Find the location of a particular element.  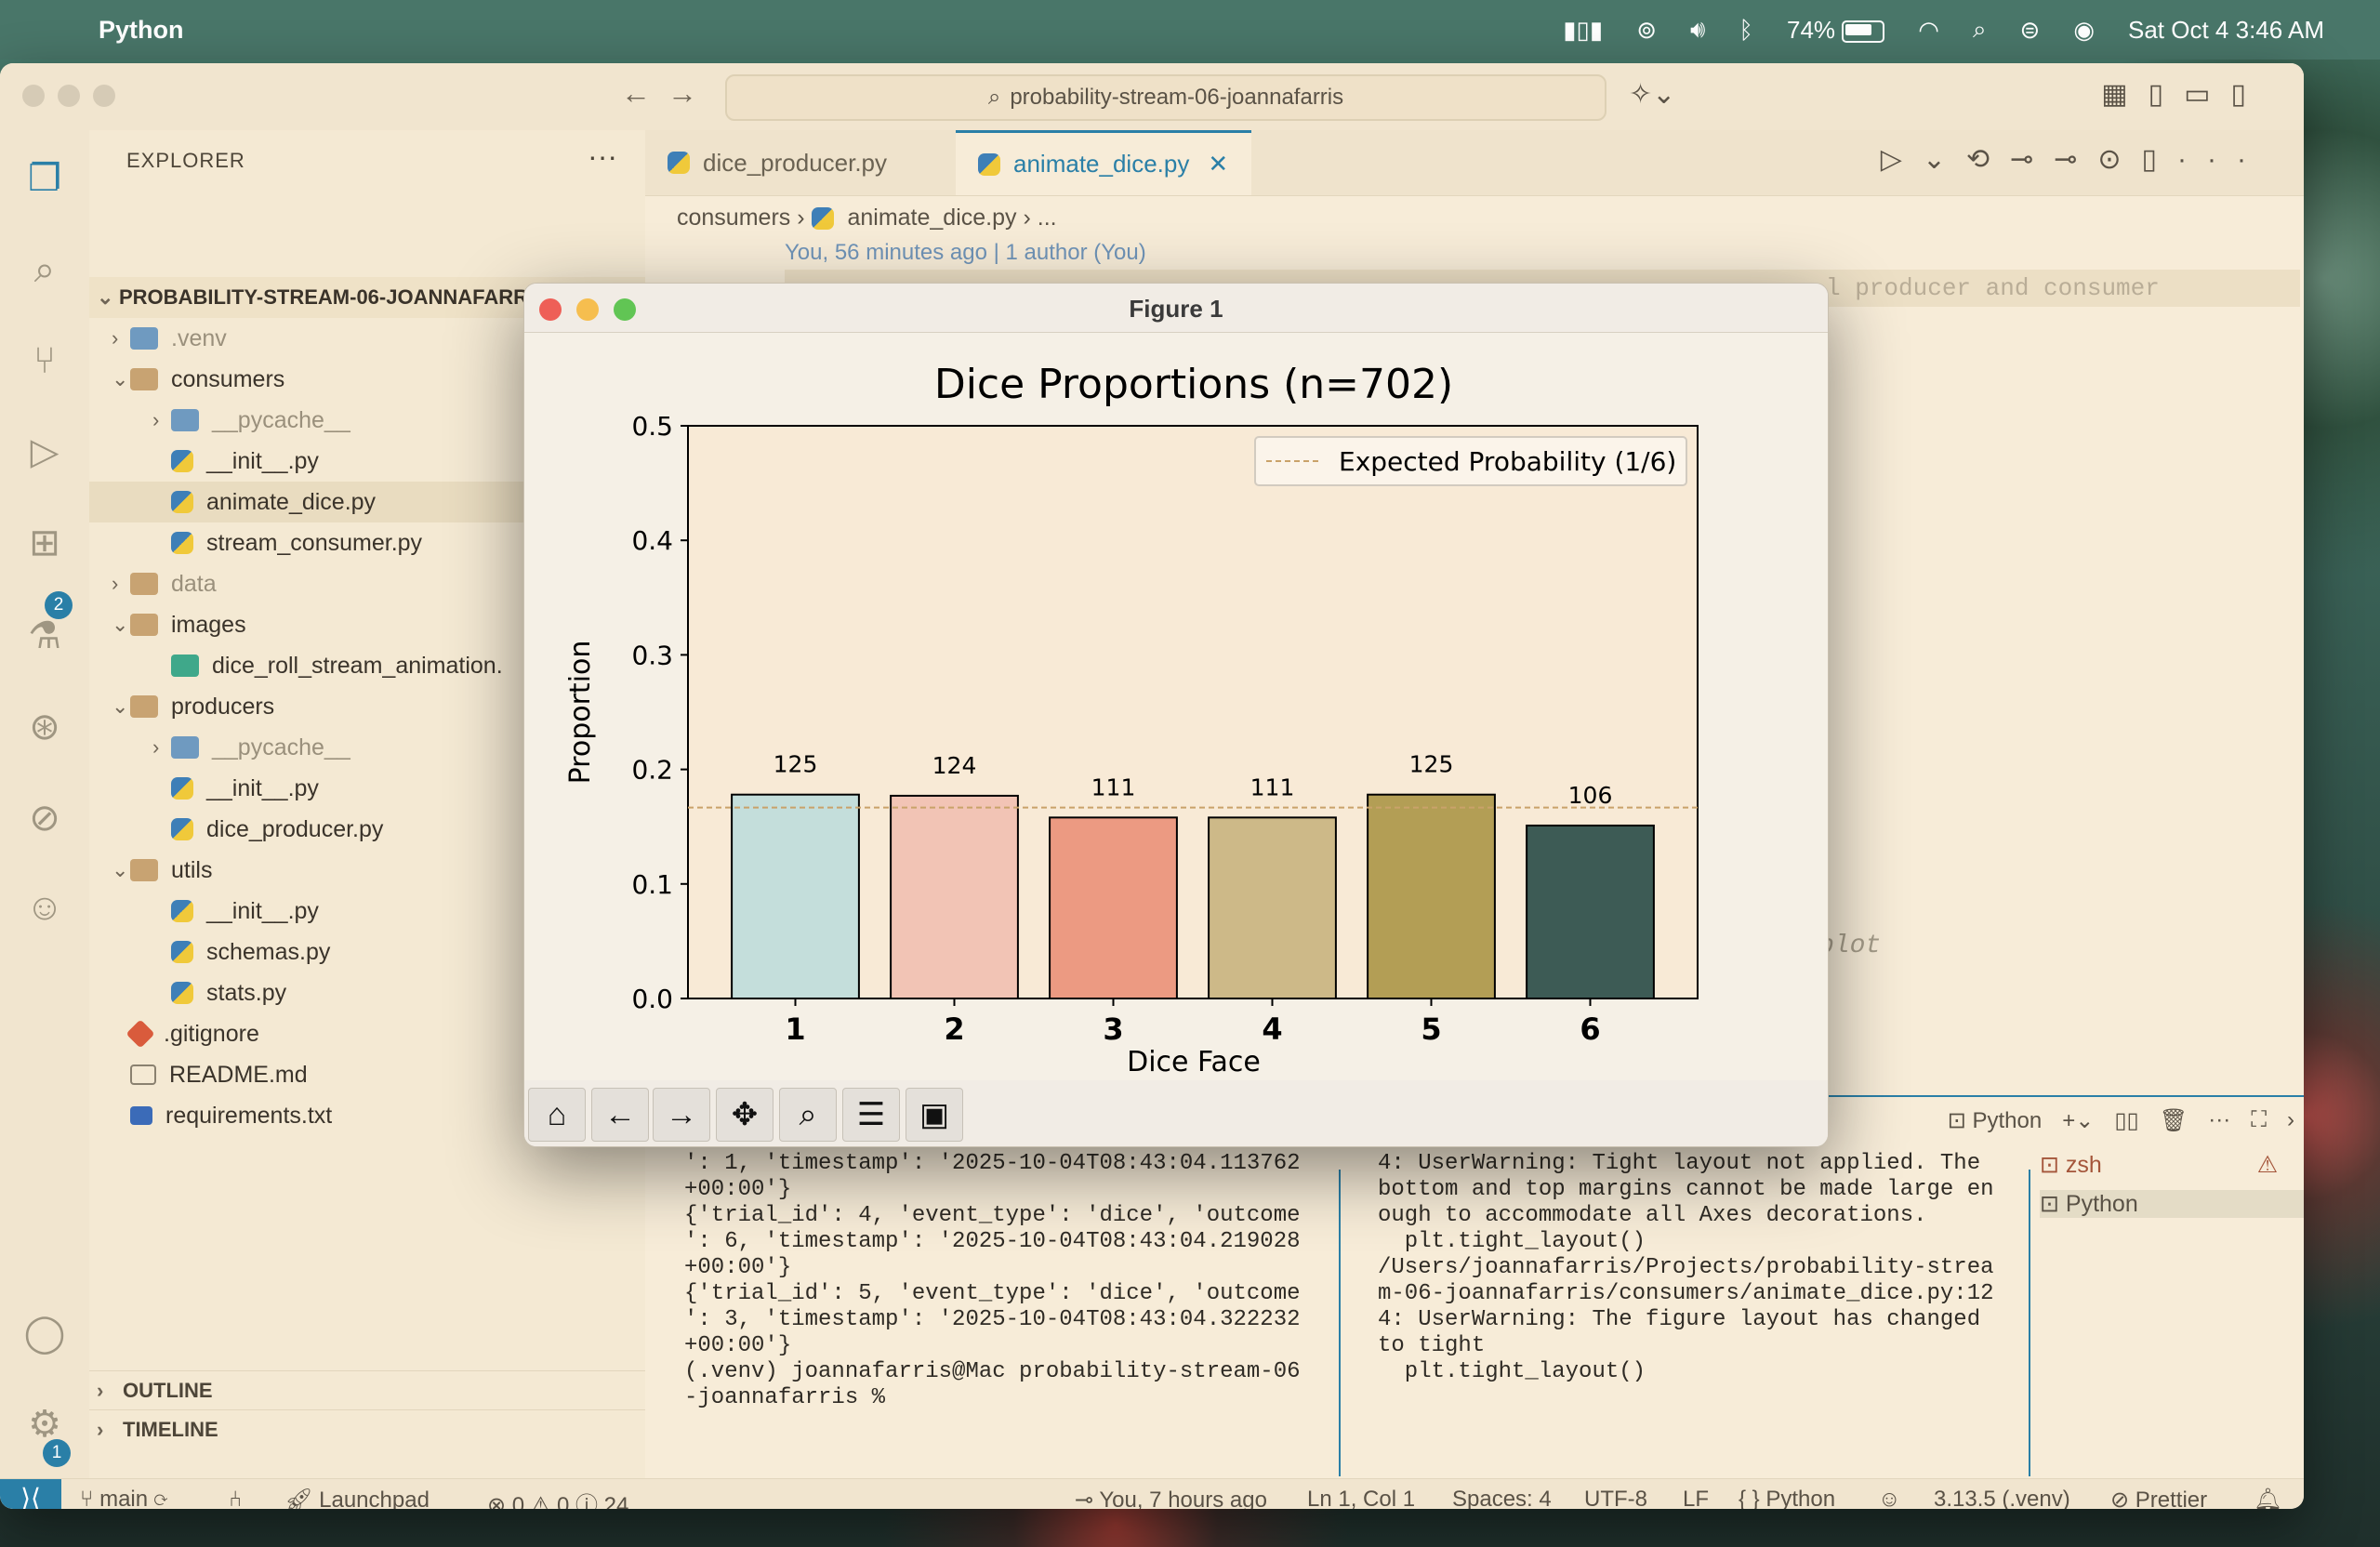

outline-label: OUTLINE is located at coordinates (168, 1390).